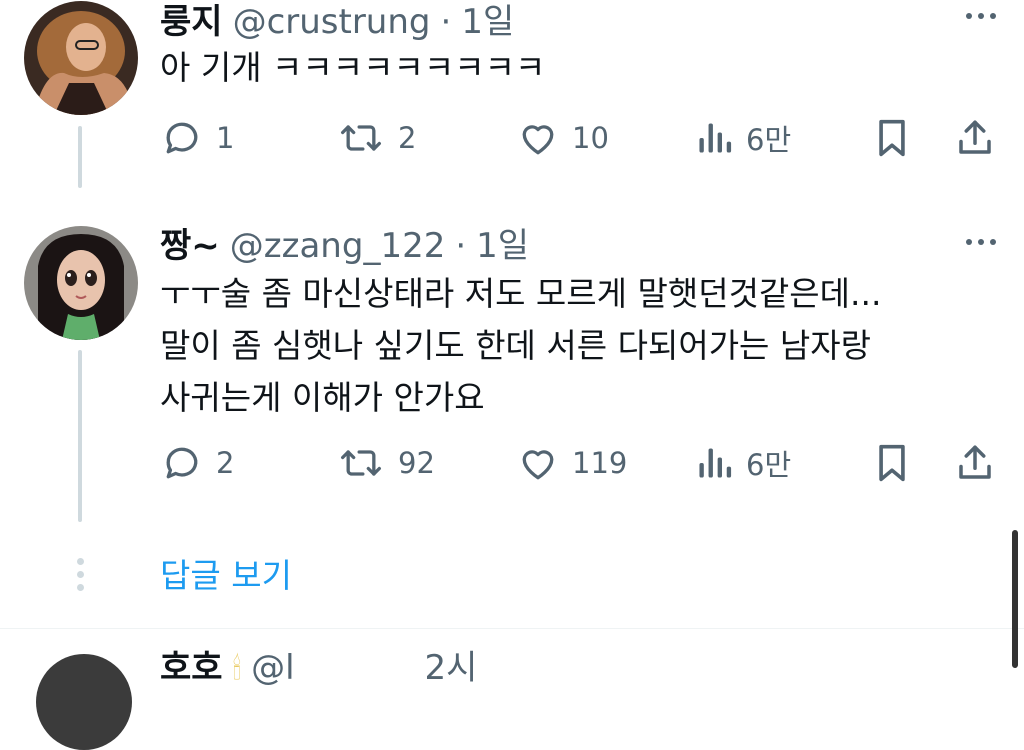 The height and width of the screenshot is (750, 1024). Describe the element at coordinates (318, 664) in the screenshot. I see `tweet-header: 호호 🕯 @l 2시` at that location.